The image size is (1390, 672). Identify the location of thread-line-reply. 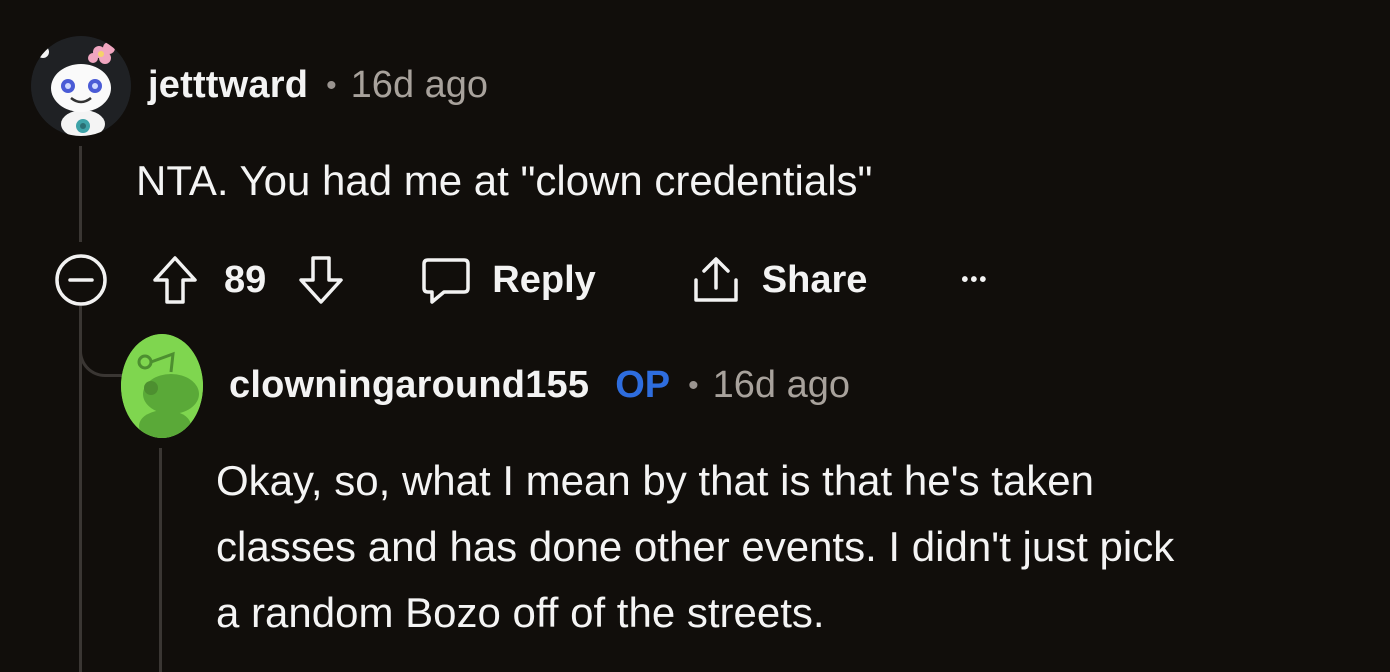
(160, 560).